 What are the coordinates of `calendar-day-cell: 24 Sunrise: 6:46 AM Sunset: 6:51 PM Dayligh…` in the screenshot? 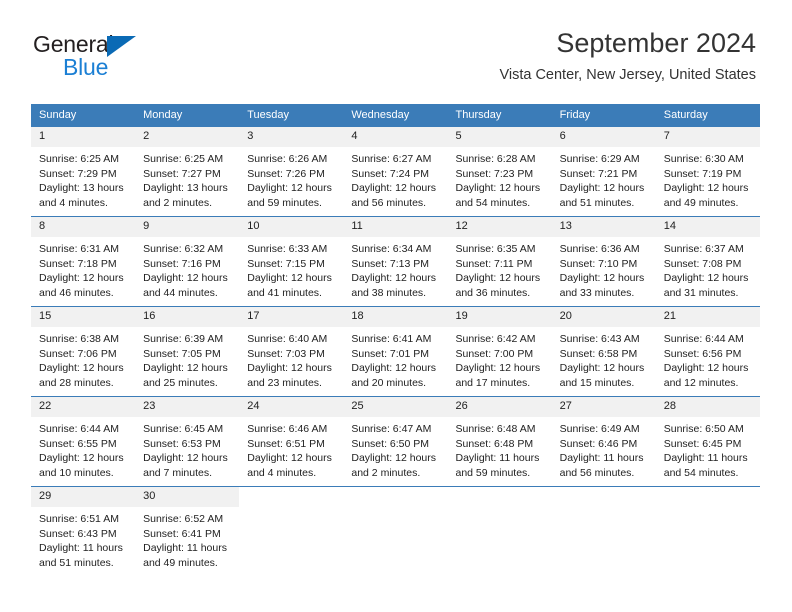 It's located at (291, 441).